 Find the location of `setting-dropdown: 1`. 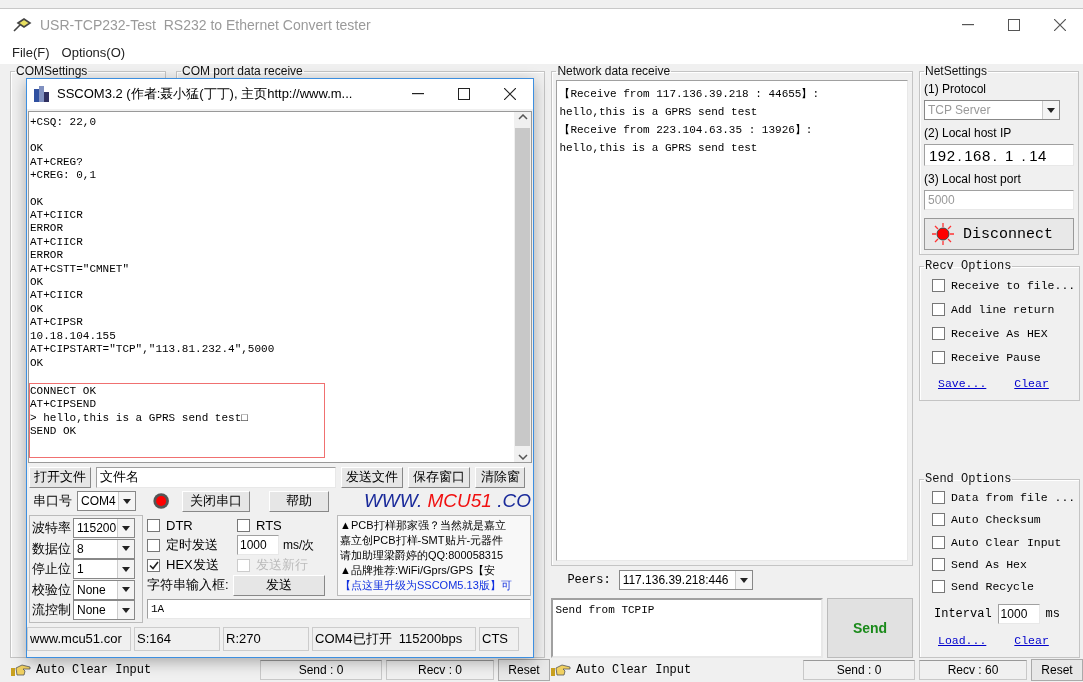

setting-dropdown: 1 is located at coordinates (104, 569).